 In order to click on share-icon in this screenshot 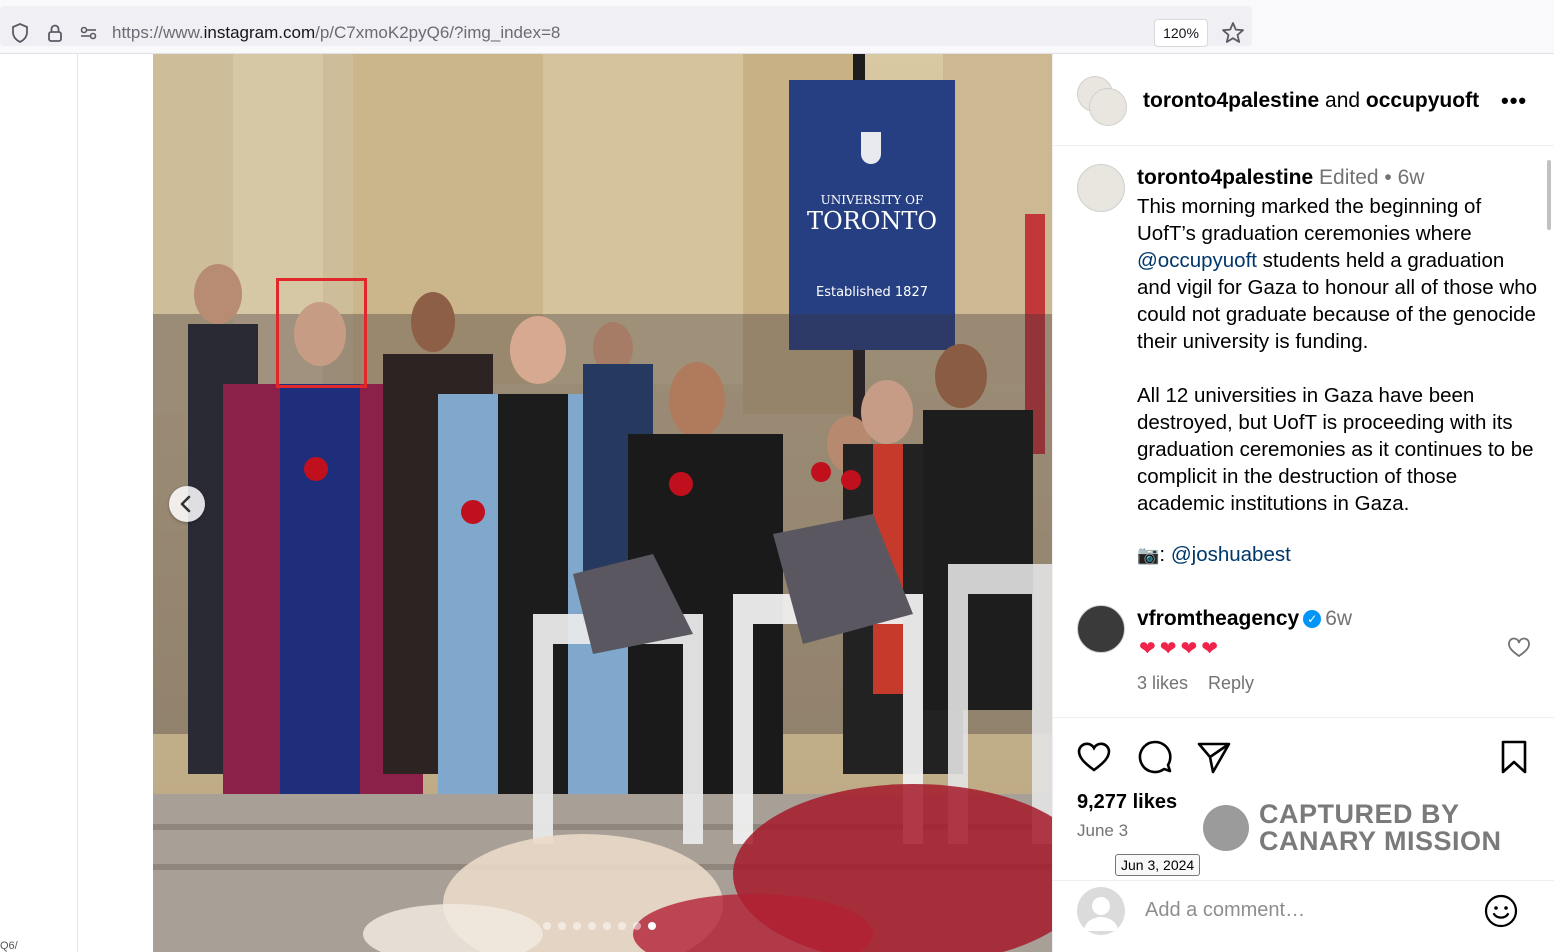, I will do `click(1214, 757)`.